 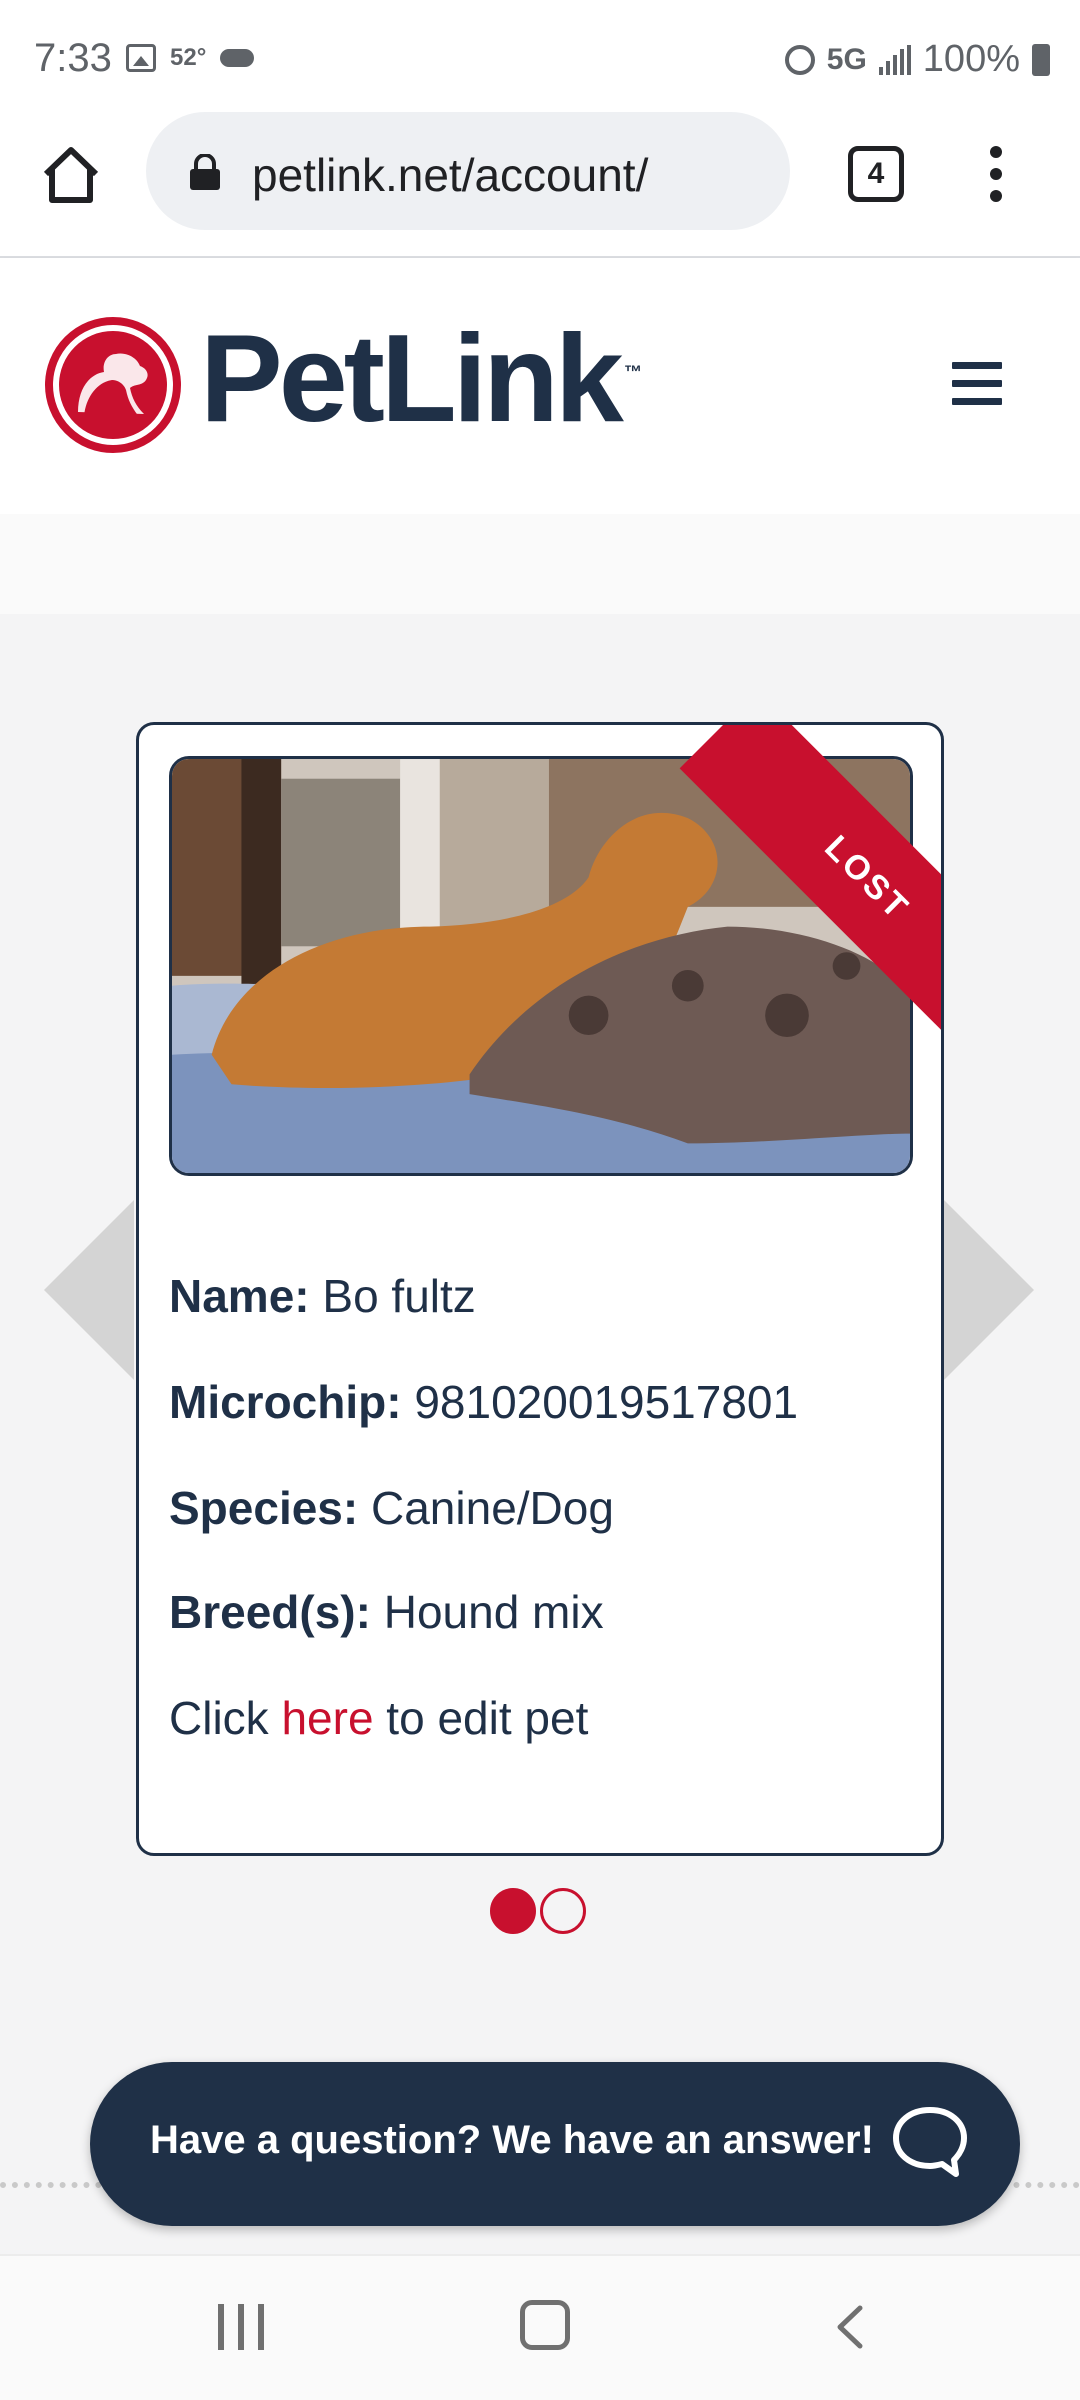 I want to click on home-icon, so click(x=71, y=175).